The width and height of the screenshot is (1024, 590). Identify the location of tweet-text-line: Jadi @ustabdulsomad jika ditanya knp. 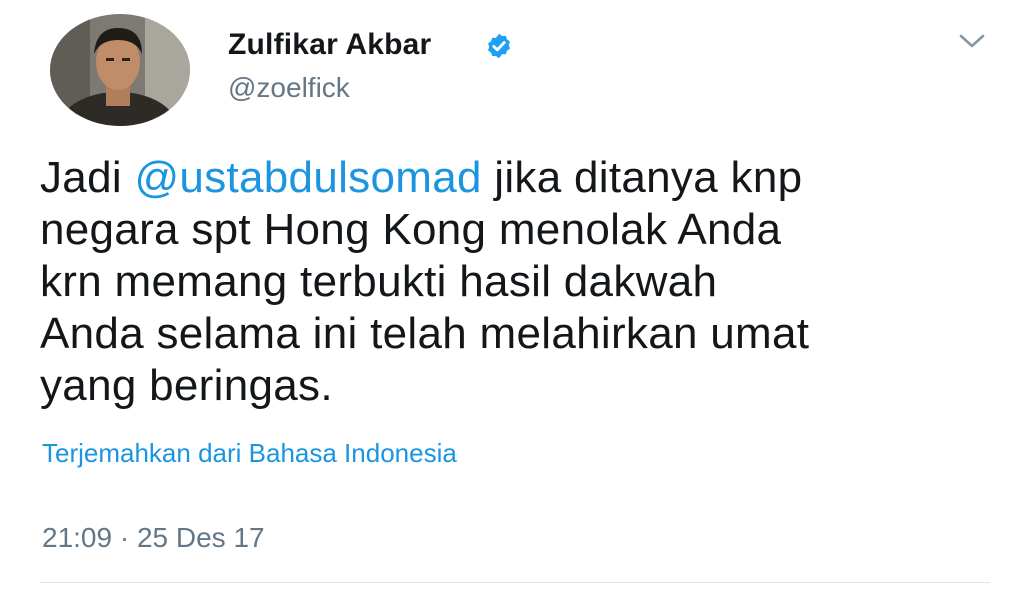
(515, 178).